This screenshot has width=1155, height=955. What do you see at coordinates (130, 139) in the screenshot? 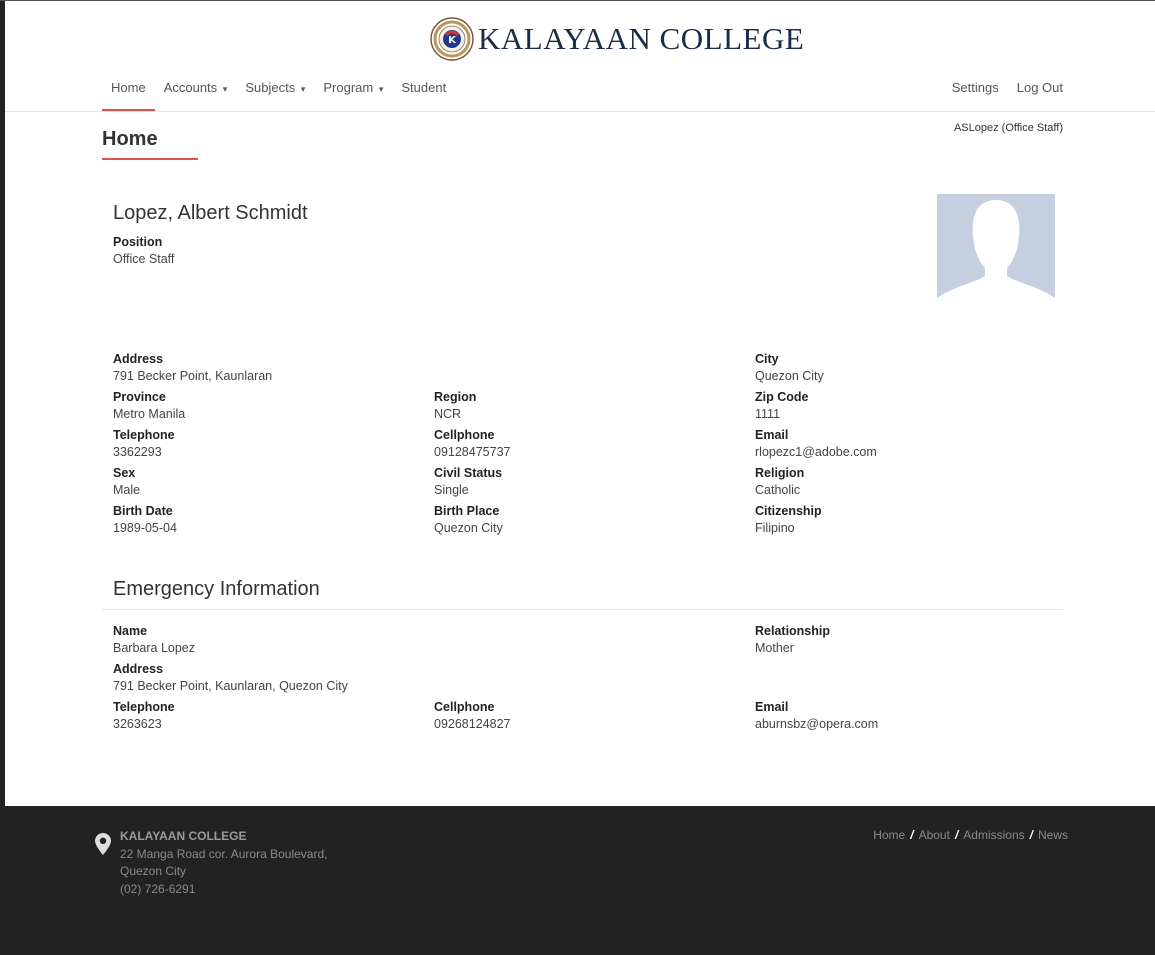
I see `page-title: Home` at bounding box center [130, 139].